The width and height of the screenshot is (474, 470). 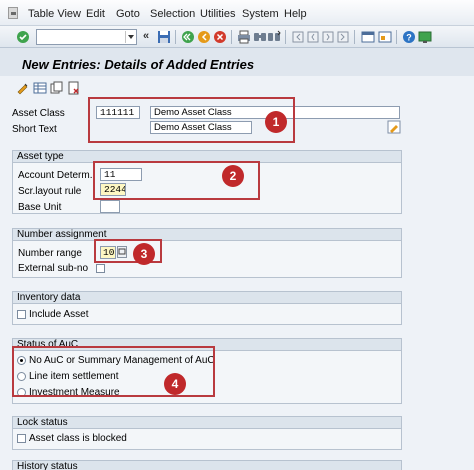 I want to click on last-page-icon, so click(x=343, y=37).